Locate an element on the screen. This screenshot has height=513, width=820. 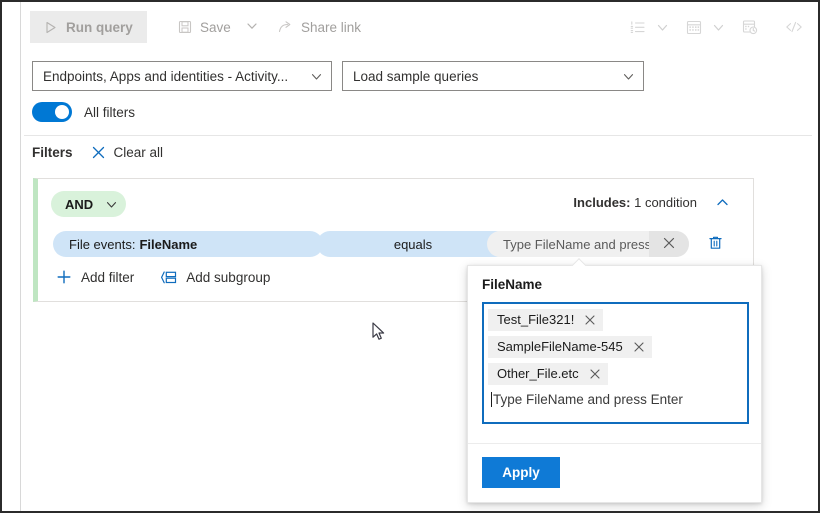
tag-entry-line: Type FileName and press Enter is located at coordinates (619, 399).